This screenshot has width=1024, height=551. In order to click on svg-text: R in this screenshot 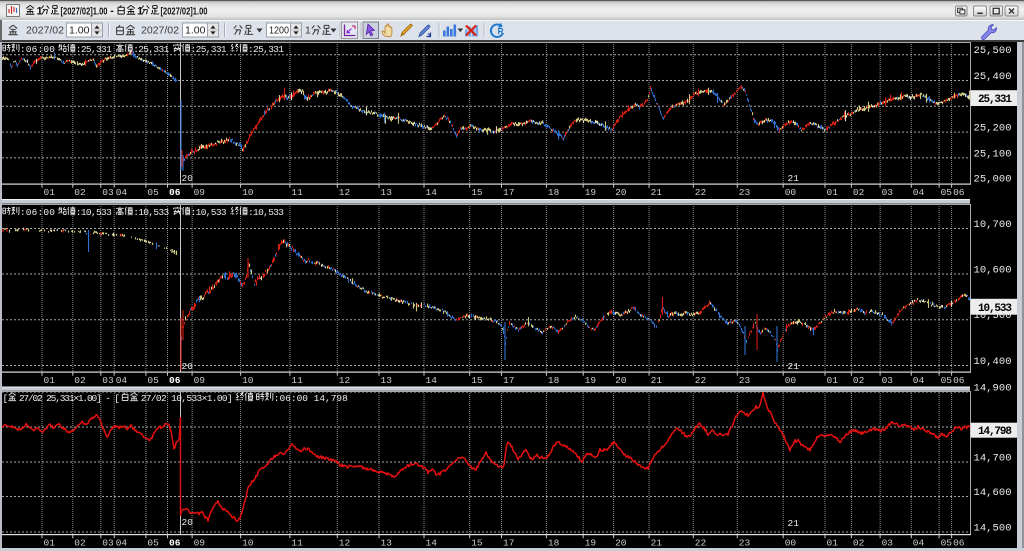, I will do `click(501, 31)`.